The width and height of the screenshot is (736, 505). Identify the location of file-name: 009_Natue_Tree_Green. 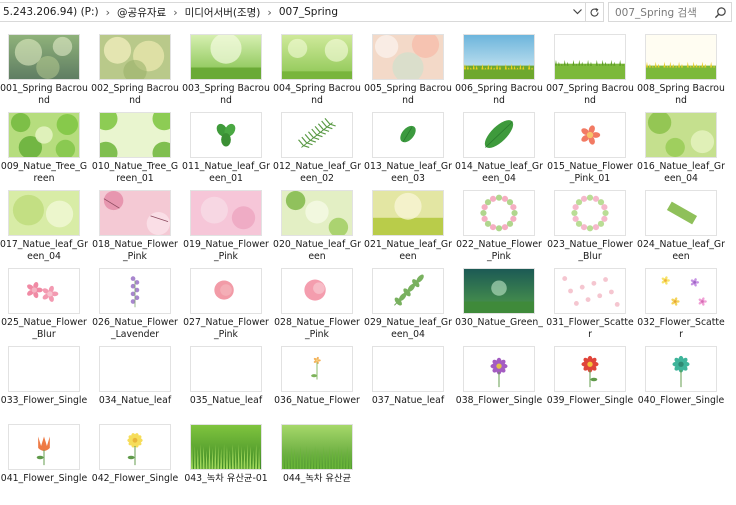
(44, 172).